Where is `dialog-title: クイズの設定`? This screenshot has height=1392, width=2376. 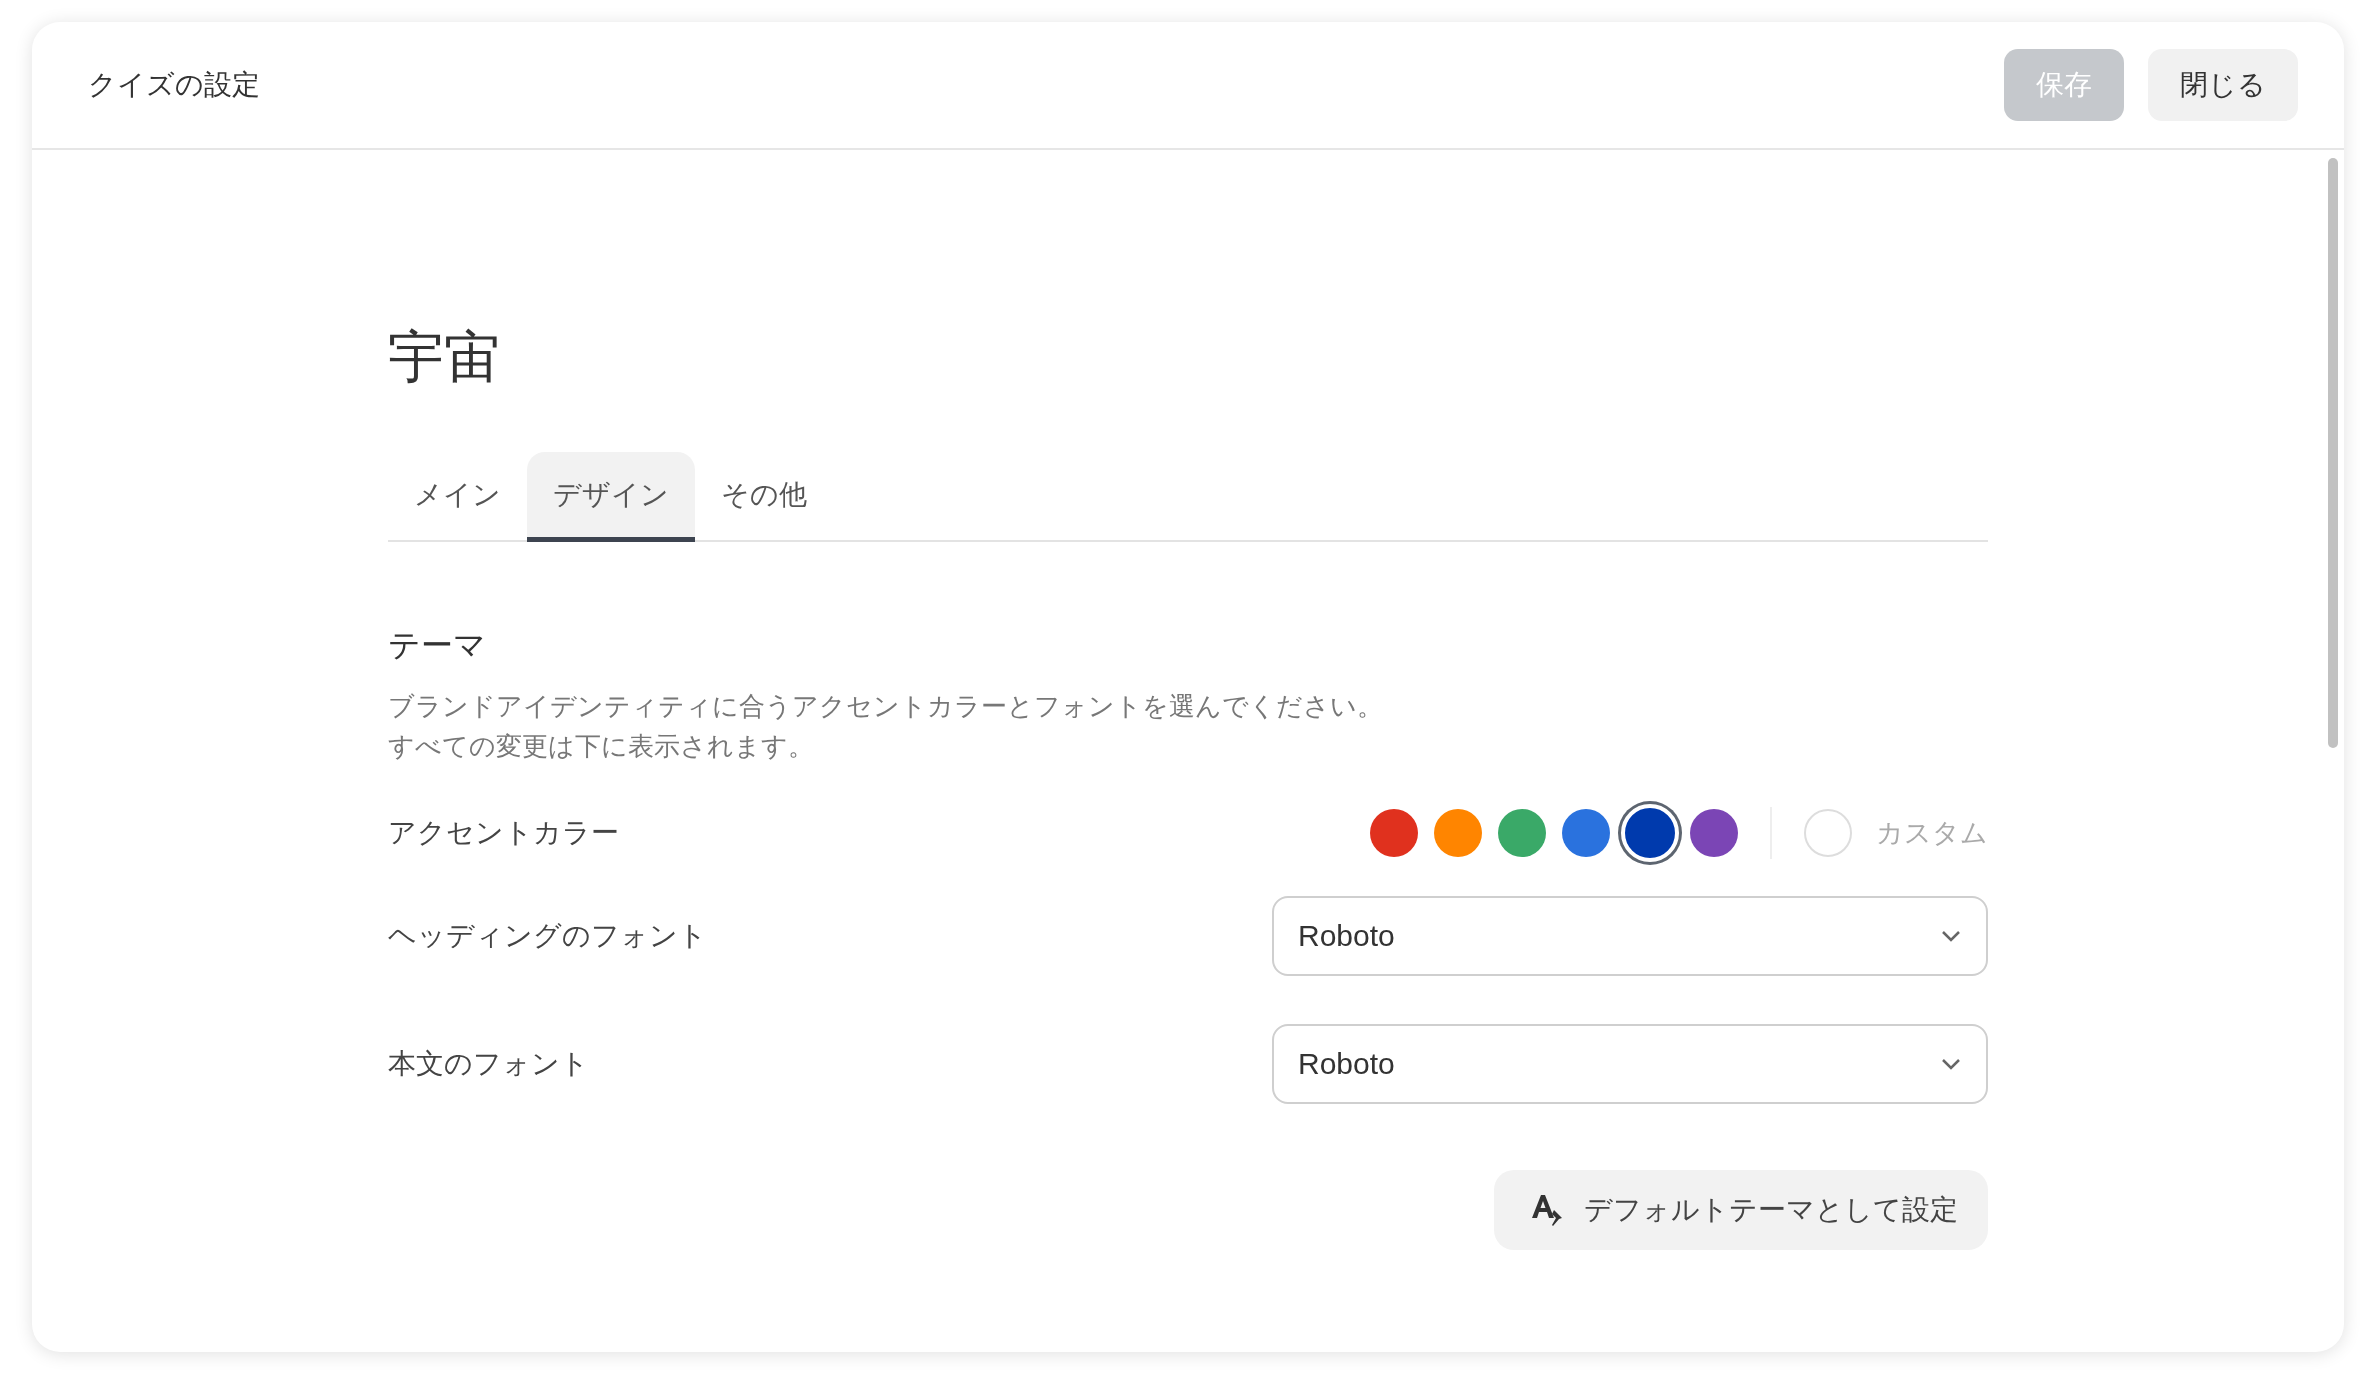
dialog-title: クイズの設定 is located at coordinates (174, 85).